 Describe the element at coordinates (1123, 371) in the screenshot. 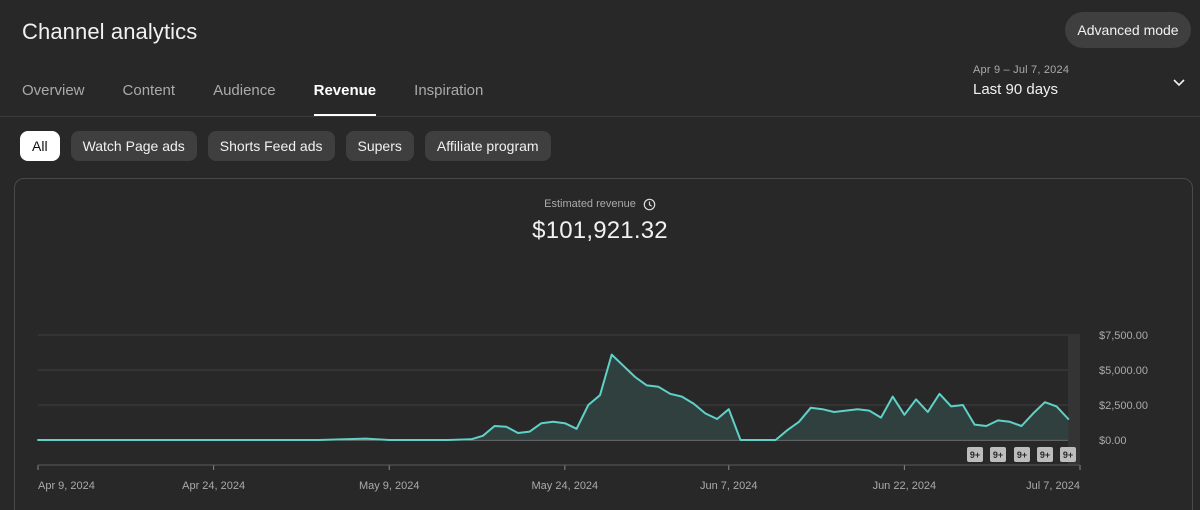

I see `y-tick-label: $5,000.00` at that location.